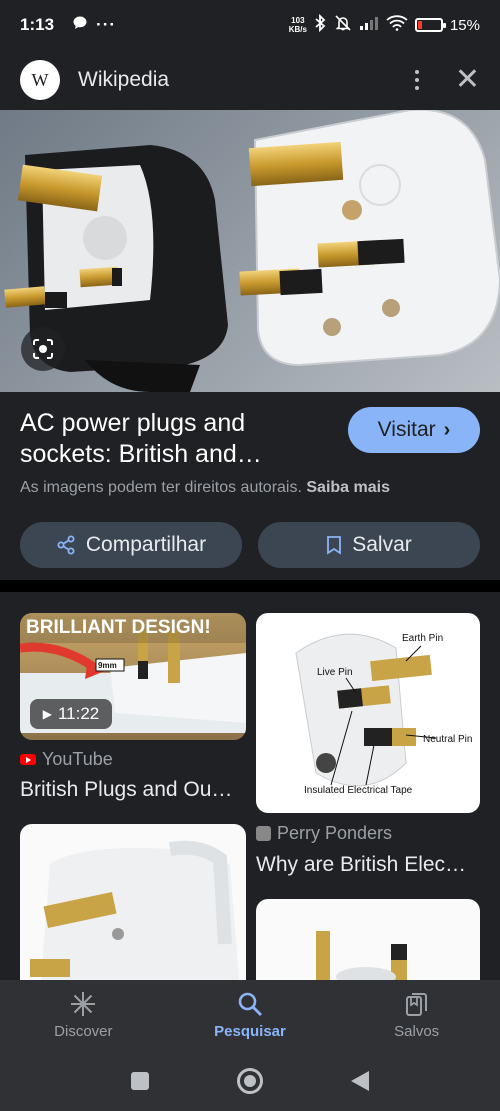 Image resolution: width=500 pixels, height=1111 pixels. I want to click on signal-icon, so click(369, 25).